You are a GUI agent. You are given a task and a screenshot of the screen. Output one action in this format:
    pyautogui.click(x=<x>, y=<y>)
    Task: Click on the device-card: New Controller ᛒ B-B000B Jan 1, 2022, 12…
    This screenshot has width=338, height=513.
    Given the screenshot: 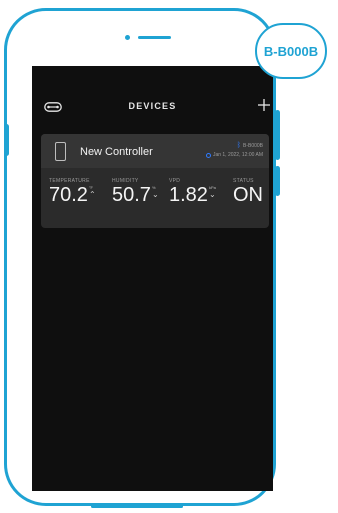 What is the action you would take?
    pyautogui.click(x=155, y=181)
    